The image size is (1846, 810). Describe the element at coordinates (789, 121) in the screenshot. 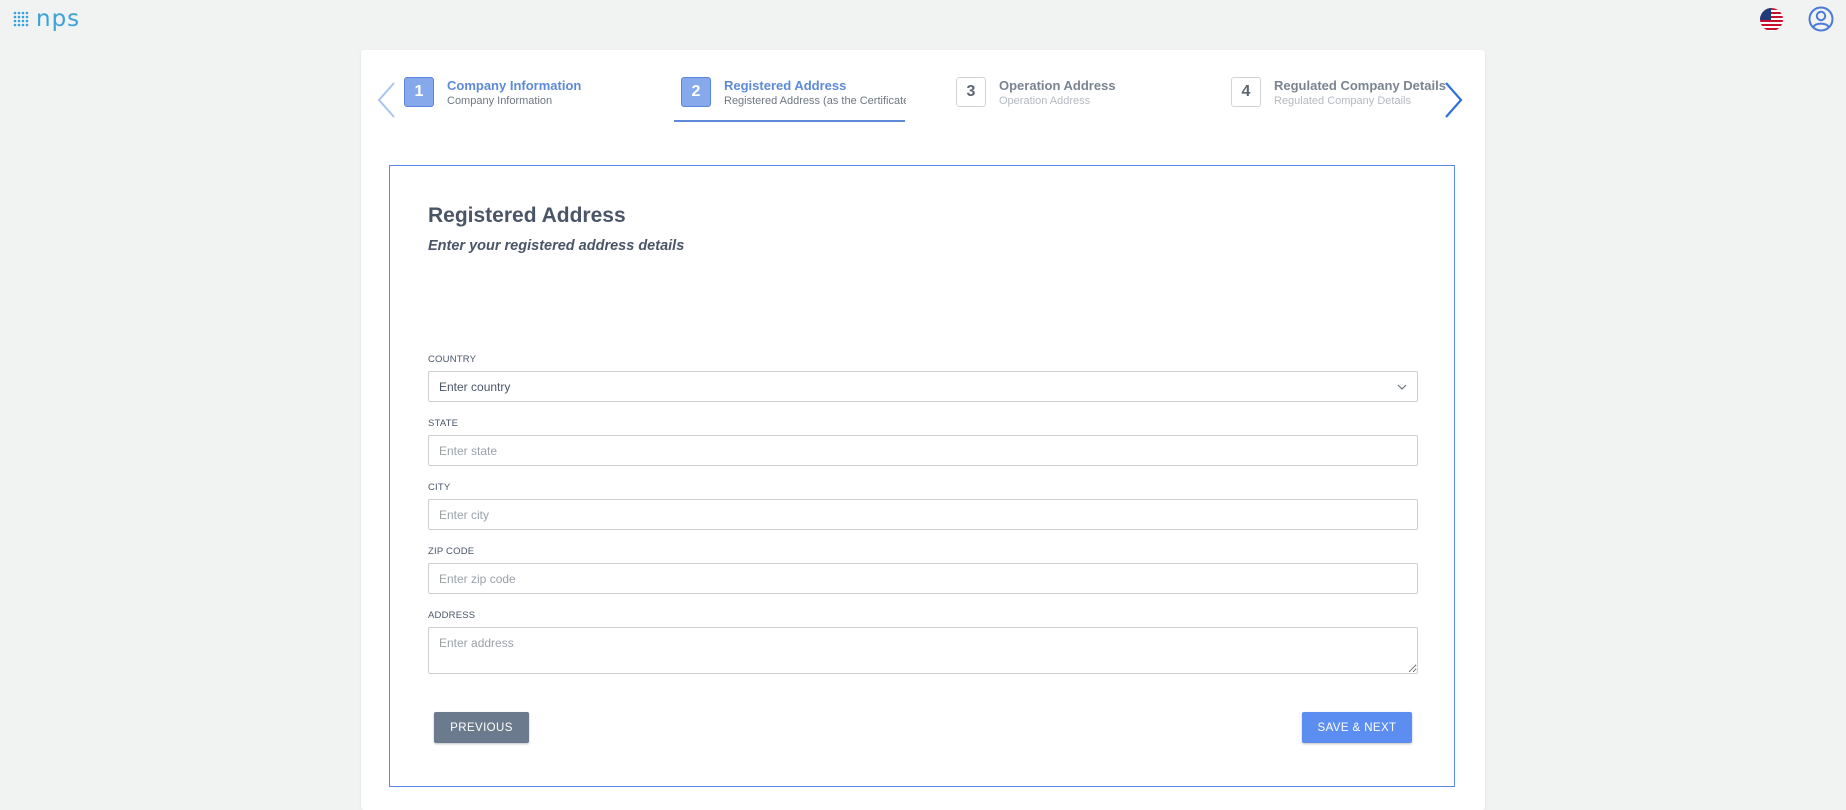

I see `active-step-underline` at that location.